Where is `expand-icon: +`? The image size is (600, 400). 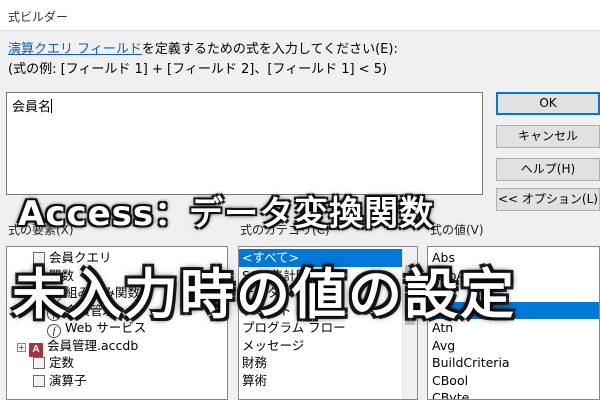
expand-icon: + is located at coordinates (21, 347).